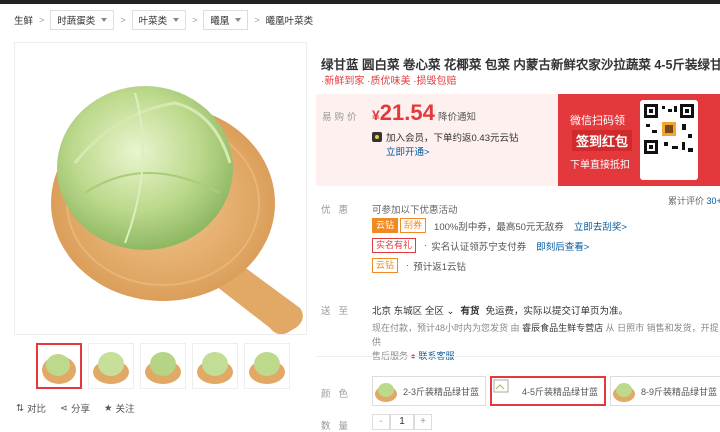 Image resolution: width=720 pixels, height=432 pixels. What do you see at coordinates (669, 129) in the screenshot?
I see `qr-code-icon` at bounding box center [669, 129].